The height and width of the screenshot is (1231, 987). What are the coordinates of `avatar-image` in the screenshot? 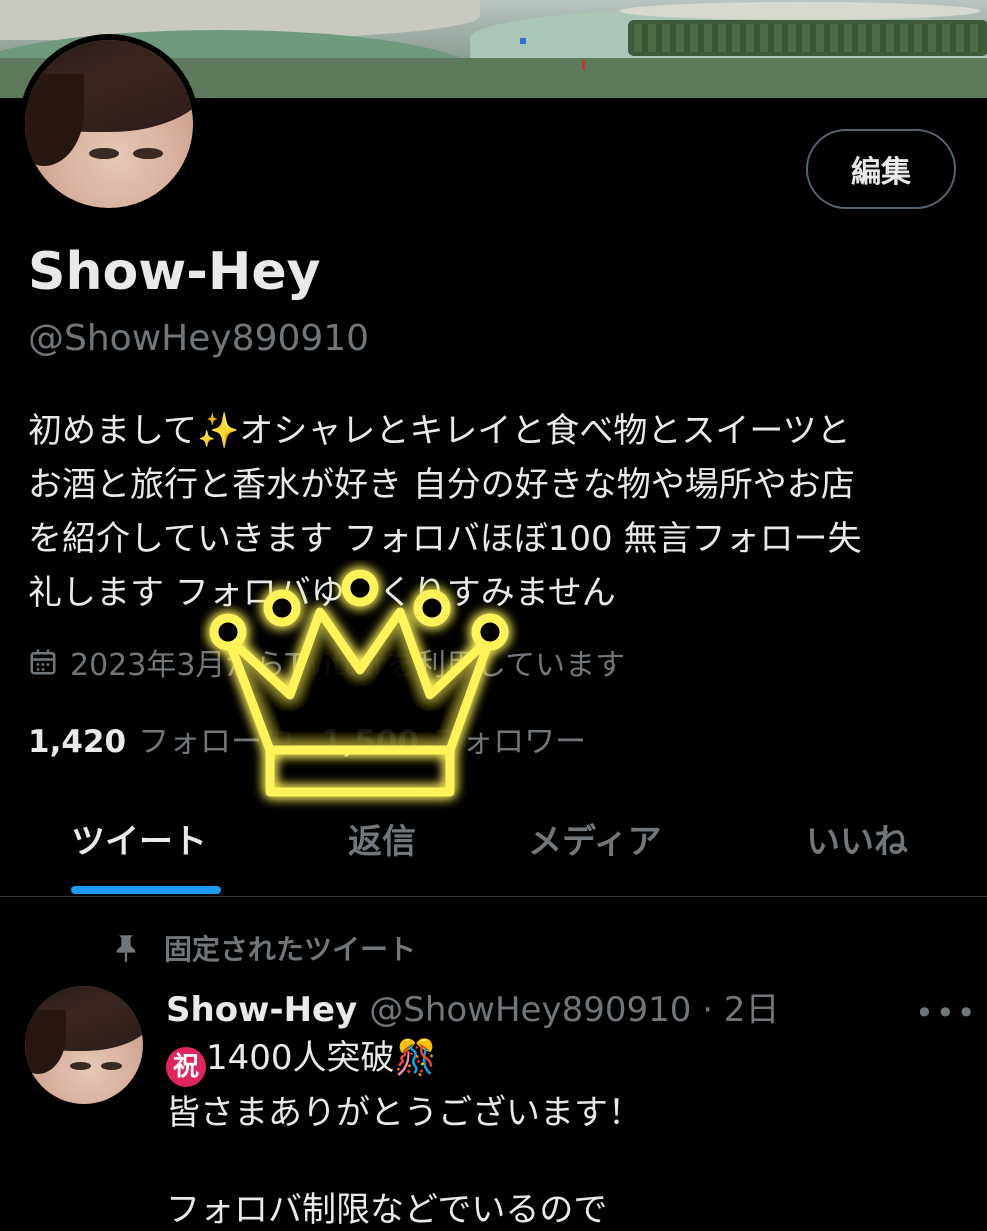 It's located at (109, 124).